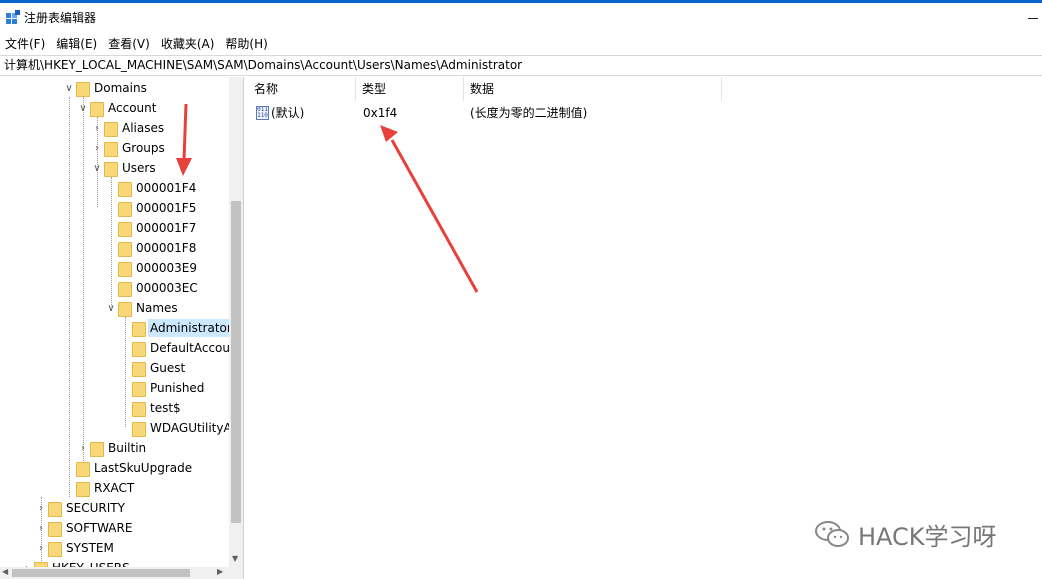  Describe the element at coordinates (302, 89) in the screenshot. I see `column-header-name: 名称` at that location.